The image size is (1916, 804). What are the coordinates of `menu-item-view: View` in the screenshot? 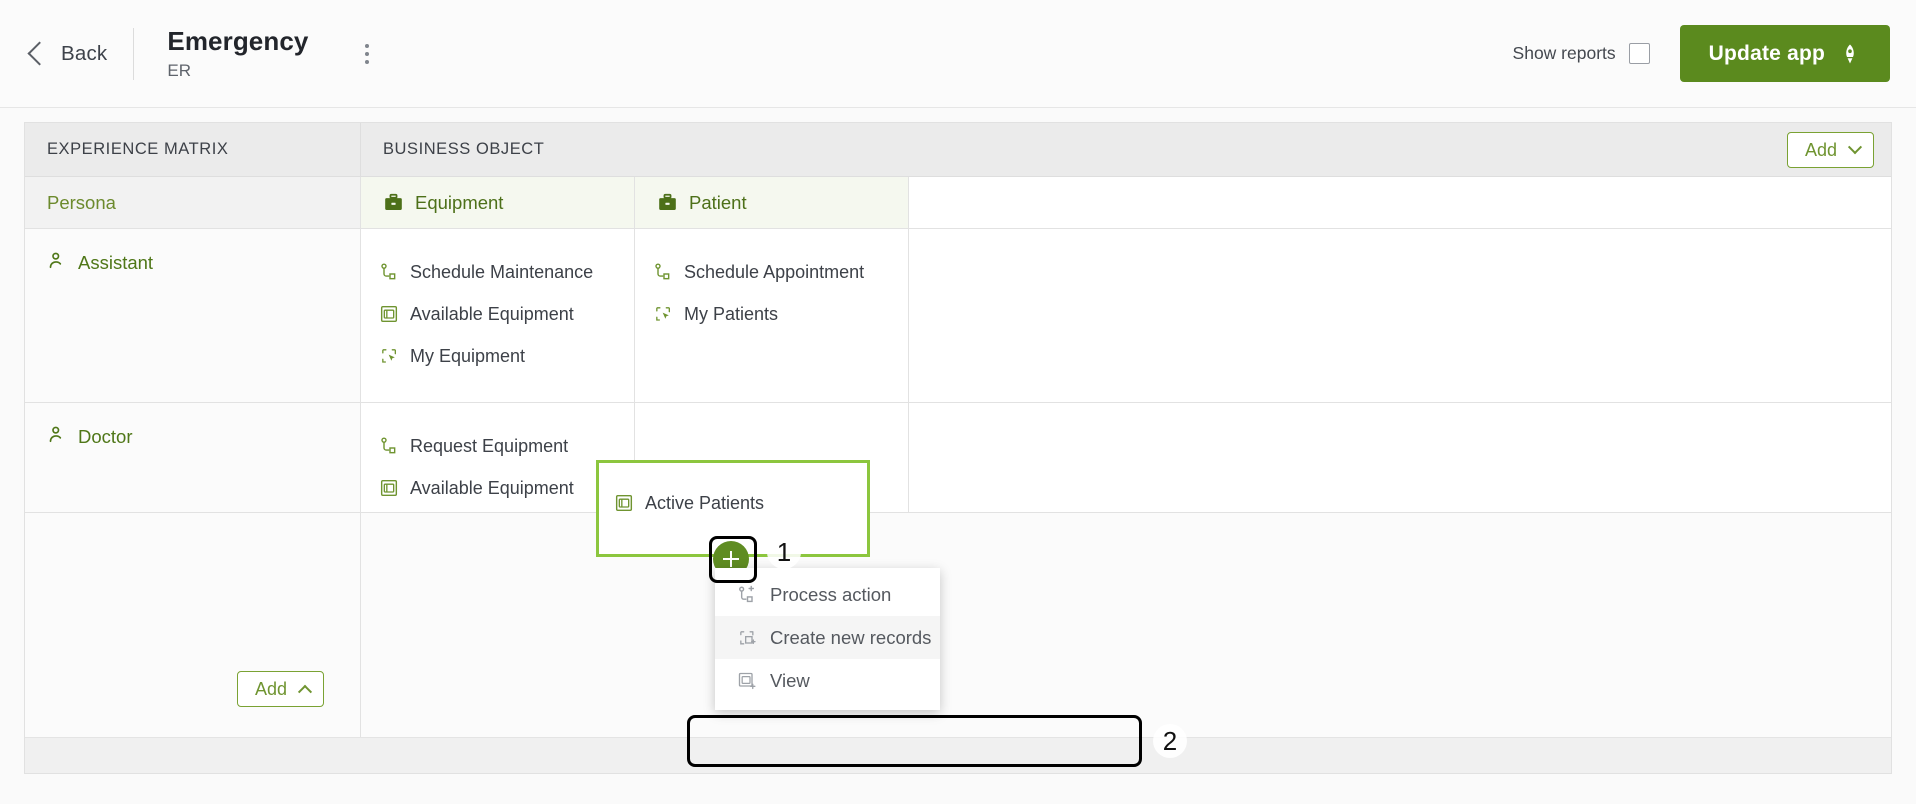 It's located at (827, 680).